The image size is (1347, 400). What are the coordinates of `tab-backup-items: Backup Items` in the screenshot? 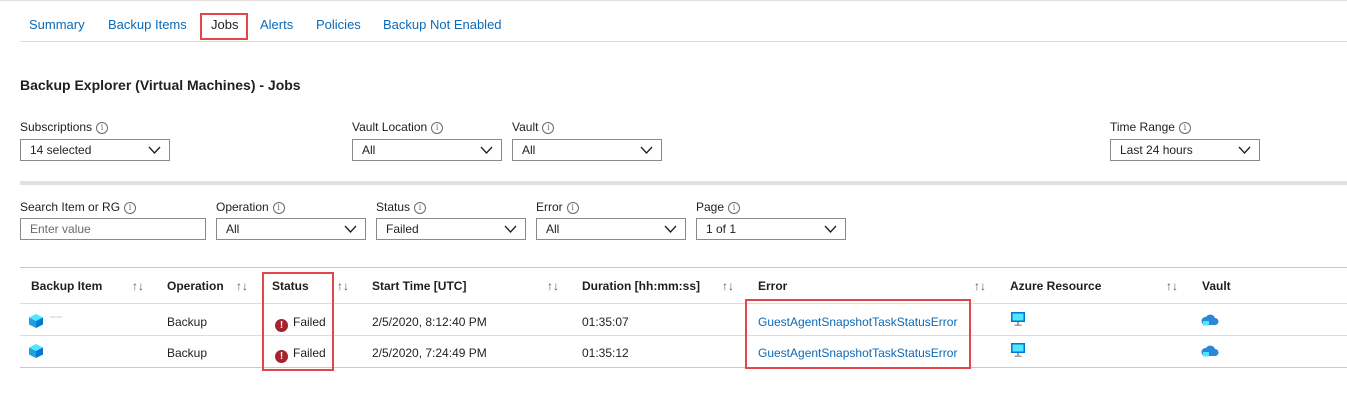 It's located at (147, 24).